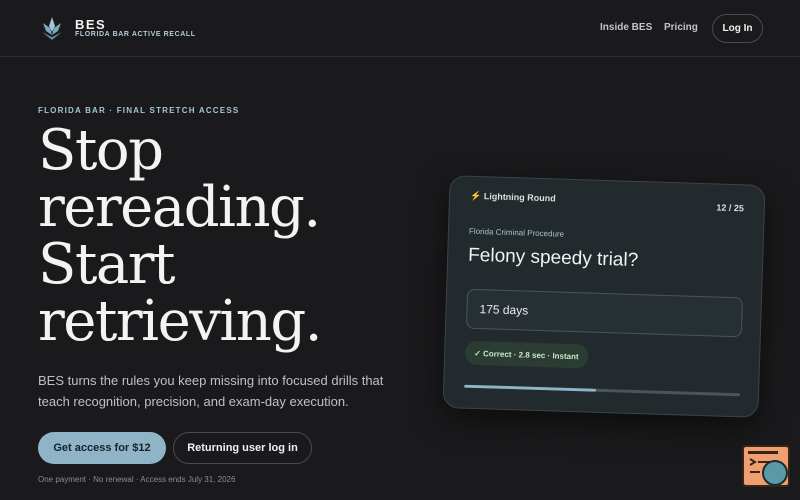  Describe the element at coordinates (604, 313) in the screenshot. I see `answer-field: 175 days` at that location.